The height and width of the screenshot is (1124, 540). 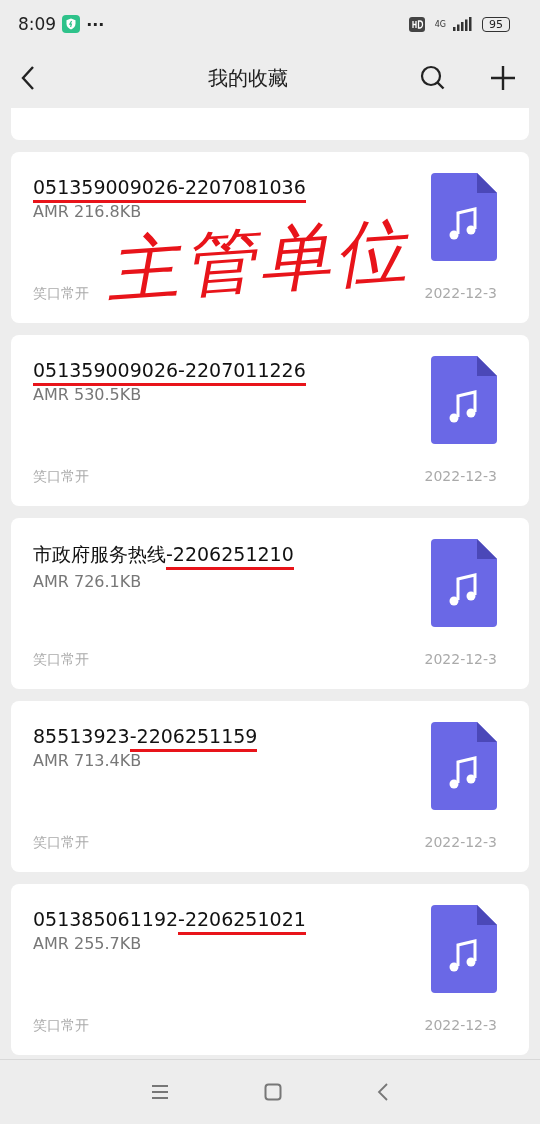 I want to click on back-icon, so click(x=28, y=78).